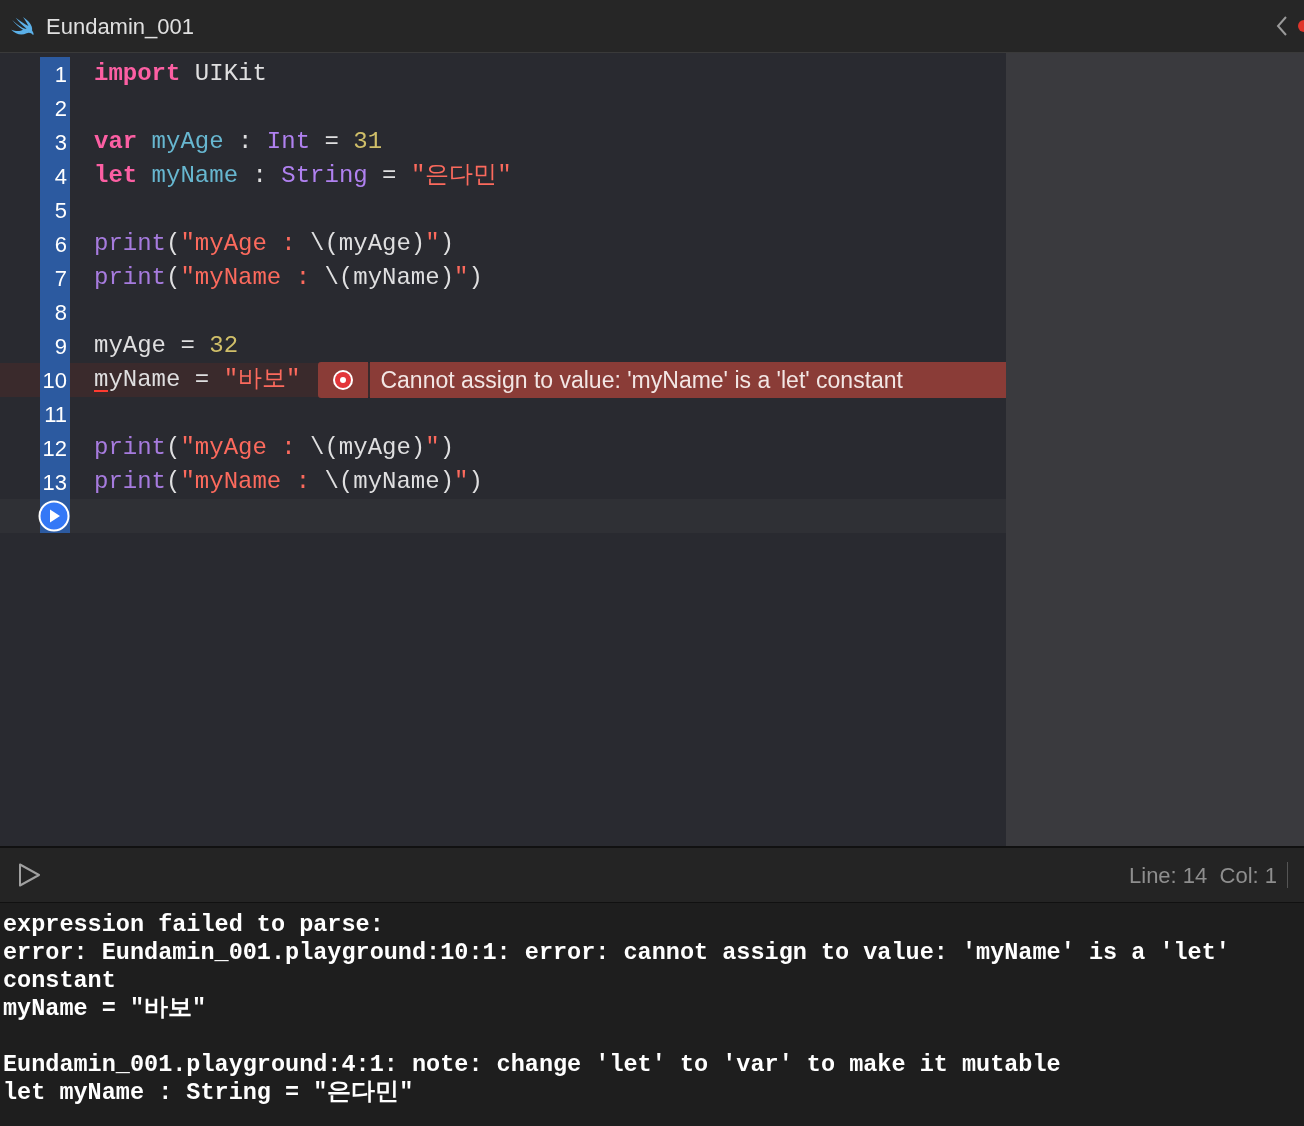 The height and width of the screenshot is (1126, 1304). What do you see at coordinates (61, 278) in the screenshot?
I see `line-number: 7` at bounding box center [61, 278].